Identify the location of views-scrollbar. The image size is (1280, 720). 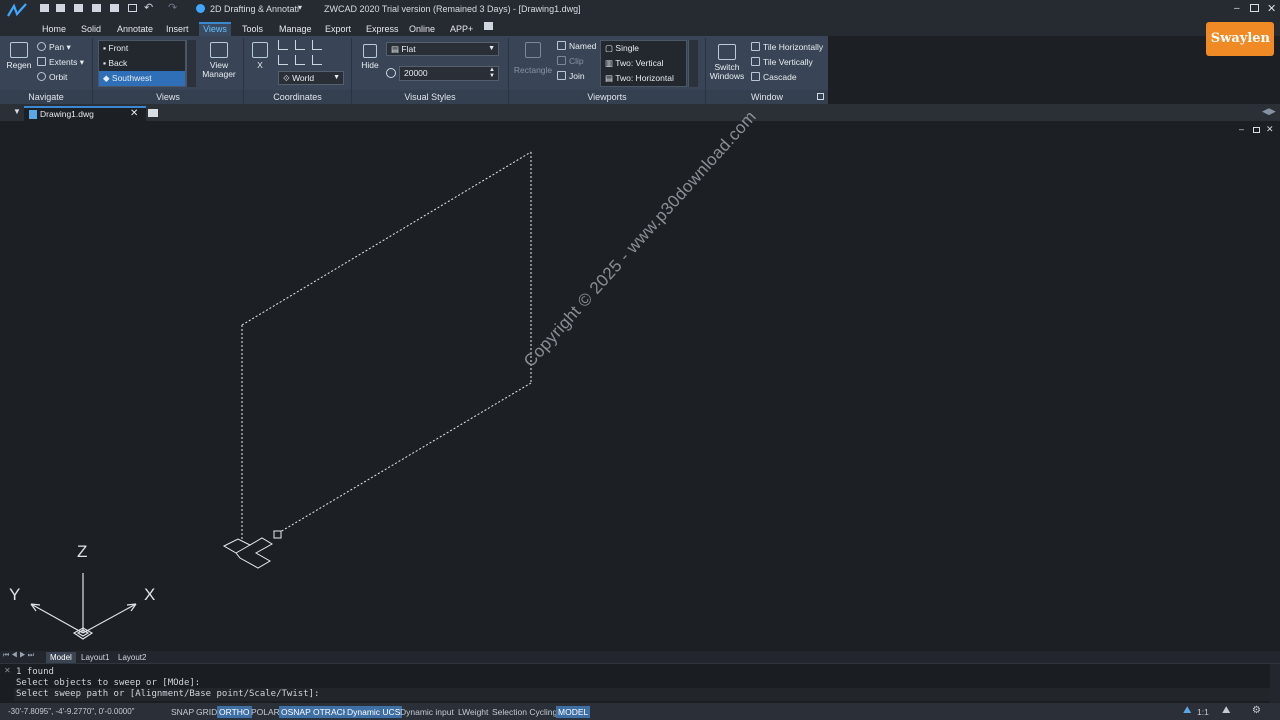
(191, 63).